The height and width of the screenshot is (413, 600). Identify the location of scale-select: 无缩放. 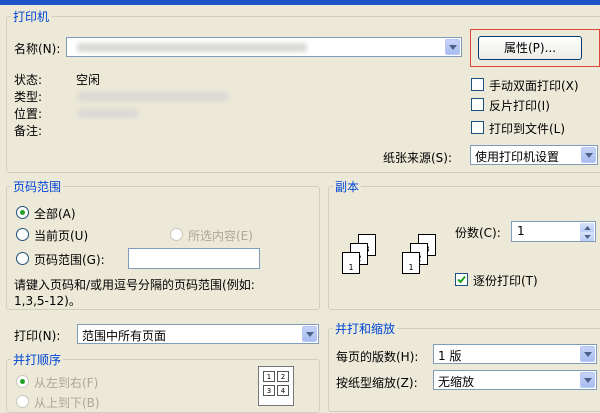
(515, 380).